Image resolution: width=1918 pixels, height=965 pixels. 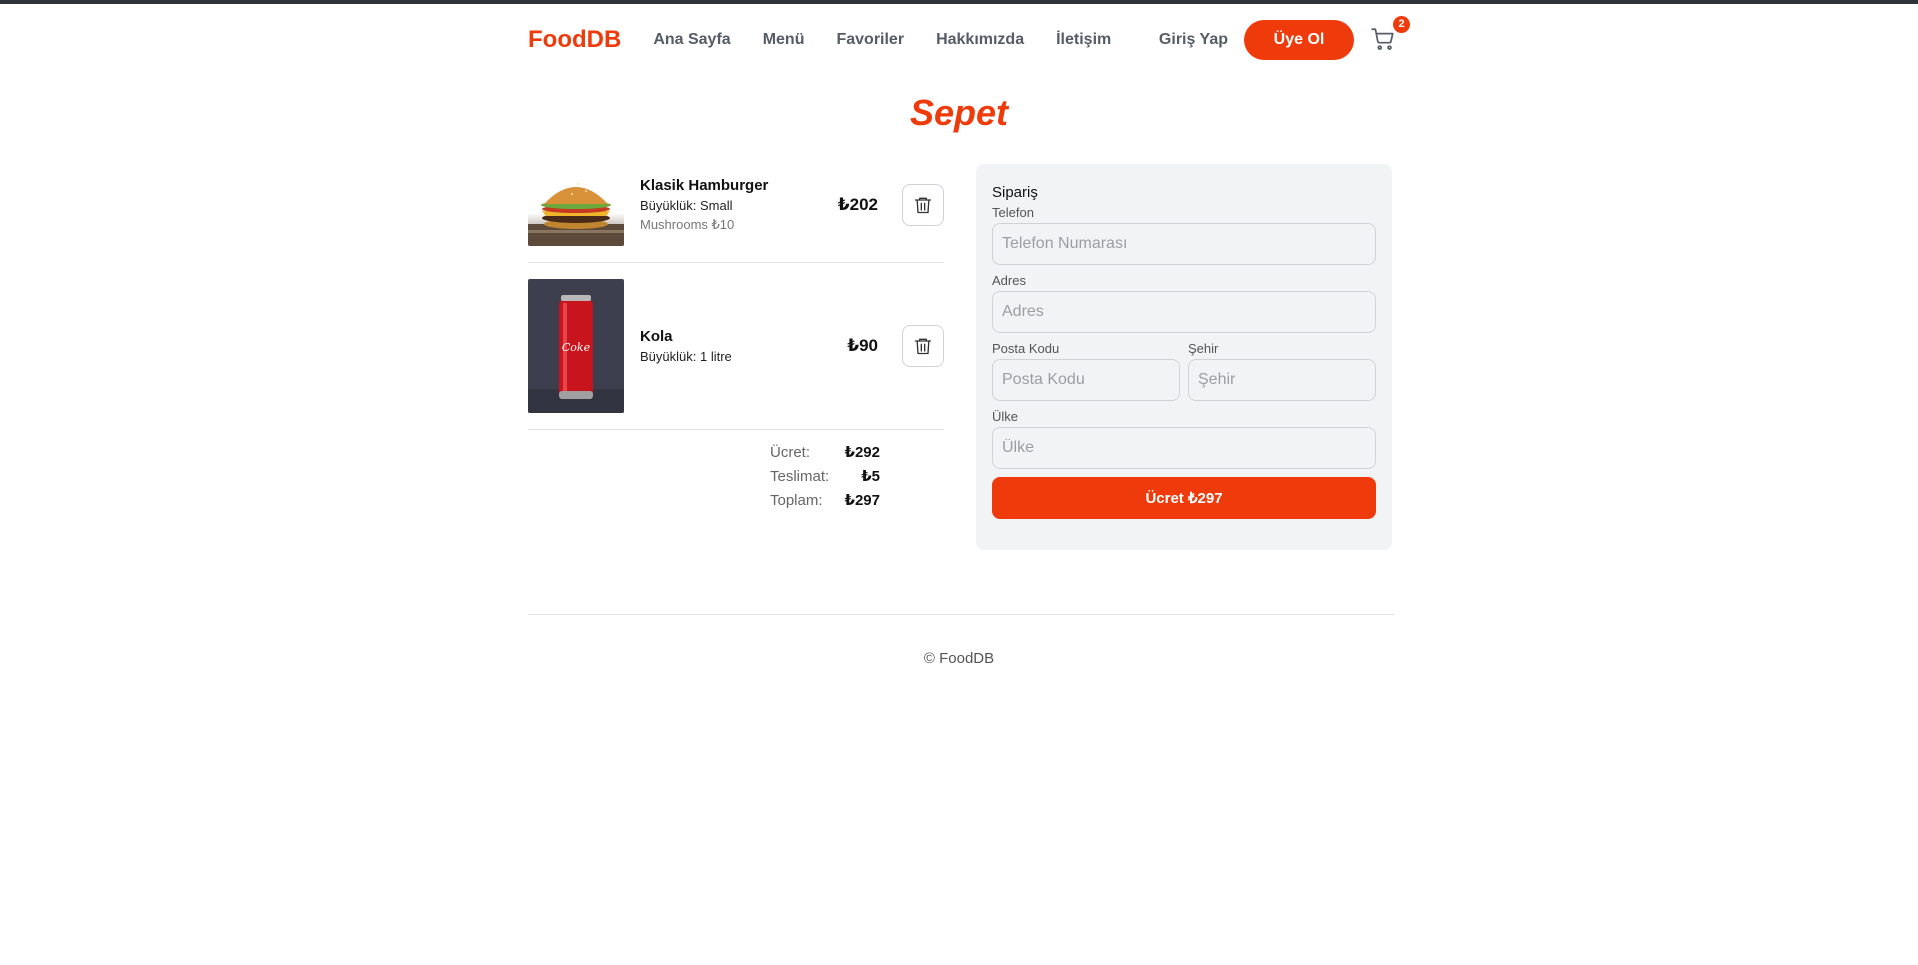 I want to click on country-label: Ülke, so click(x=1005, y=416).